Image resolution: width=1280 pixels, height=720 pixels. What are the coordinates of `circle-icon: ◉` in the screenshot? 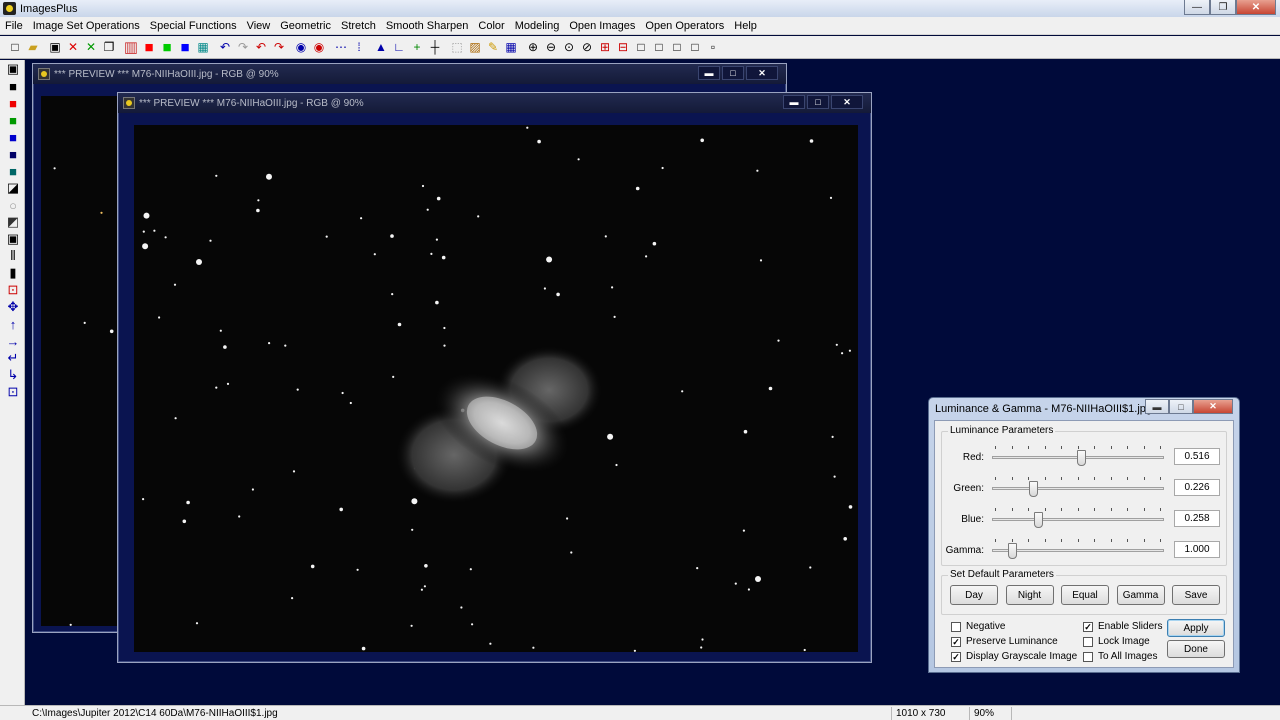 It's located at (301, 47).